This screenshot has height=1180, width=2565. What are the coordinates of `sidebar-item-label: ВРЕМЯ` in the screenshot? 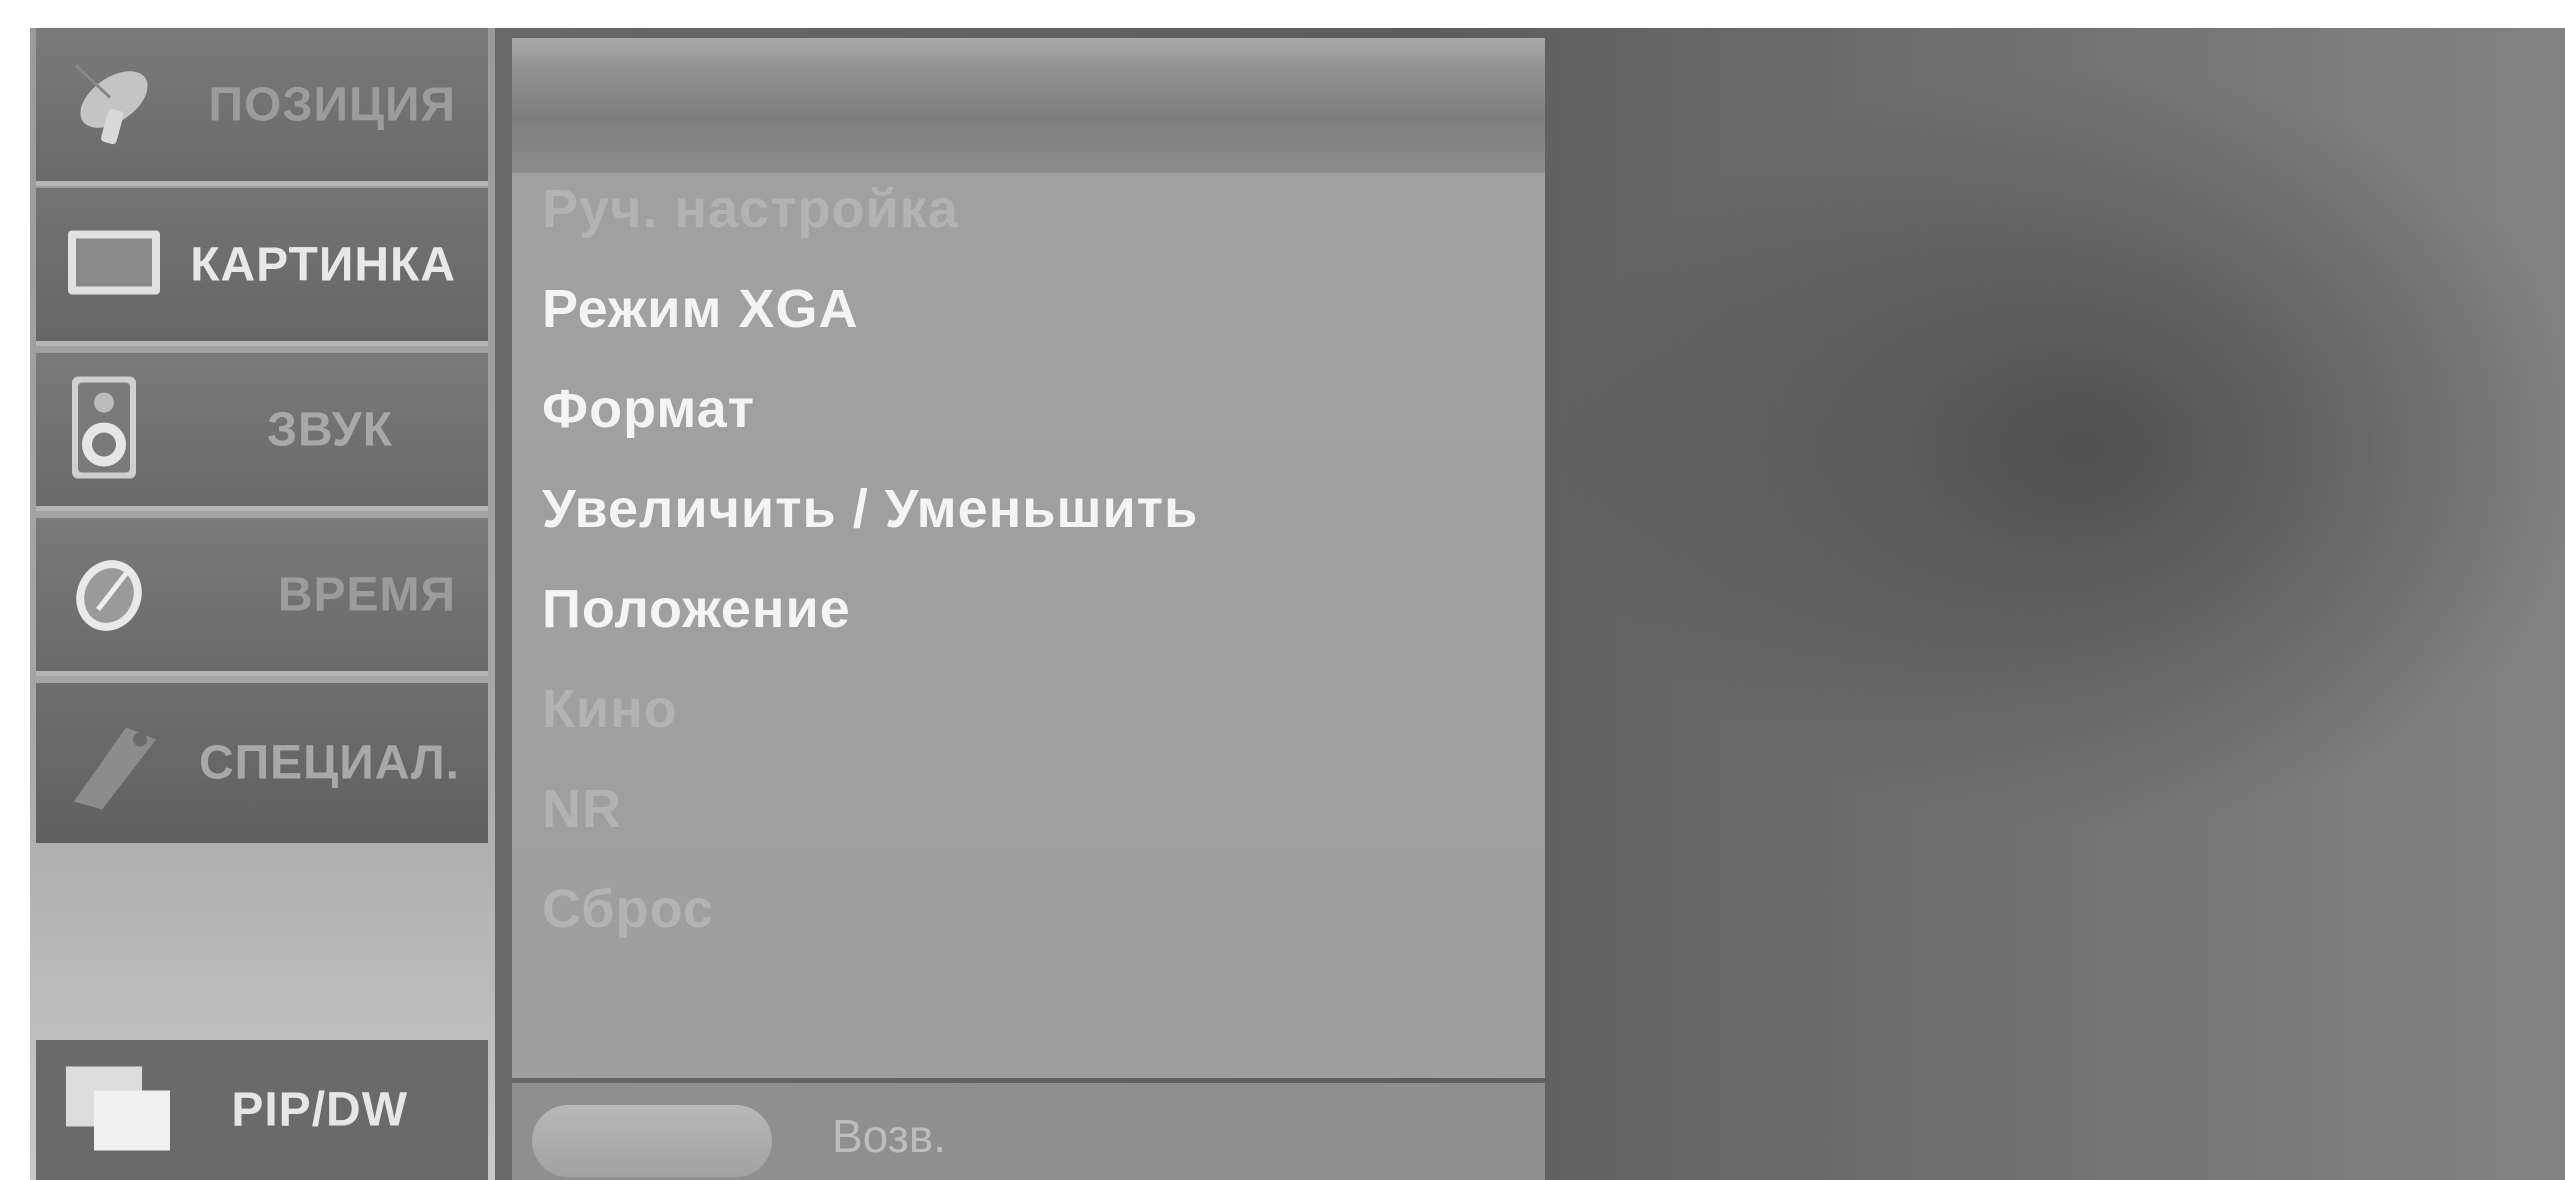 It's located at (366, 594).